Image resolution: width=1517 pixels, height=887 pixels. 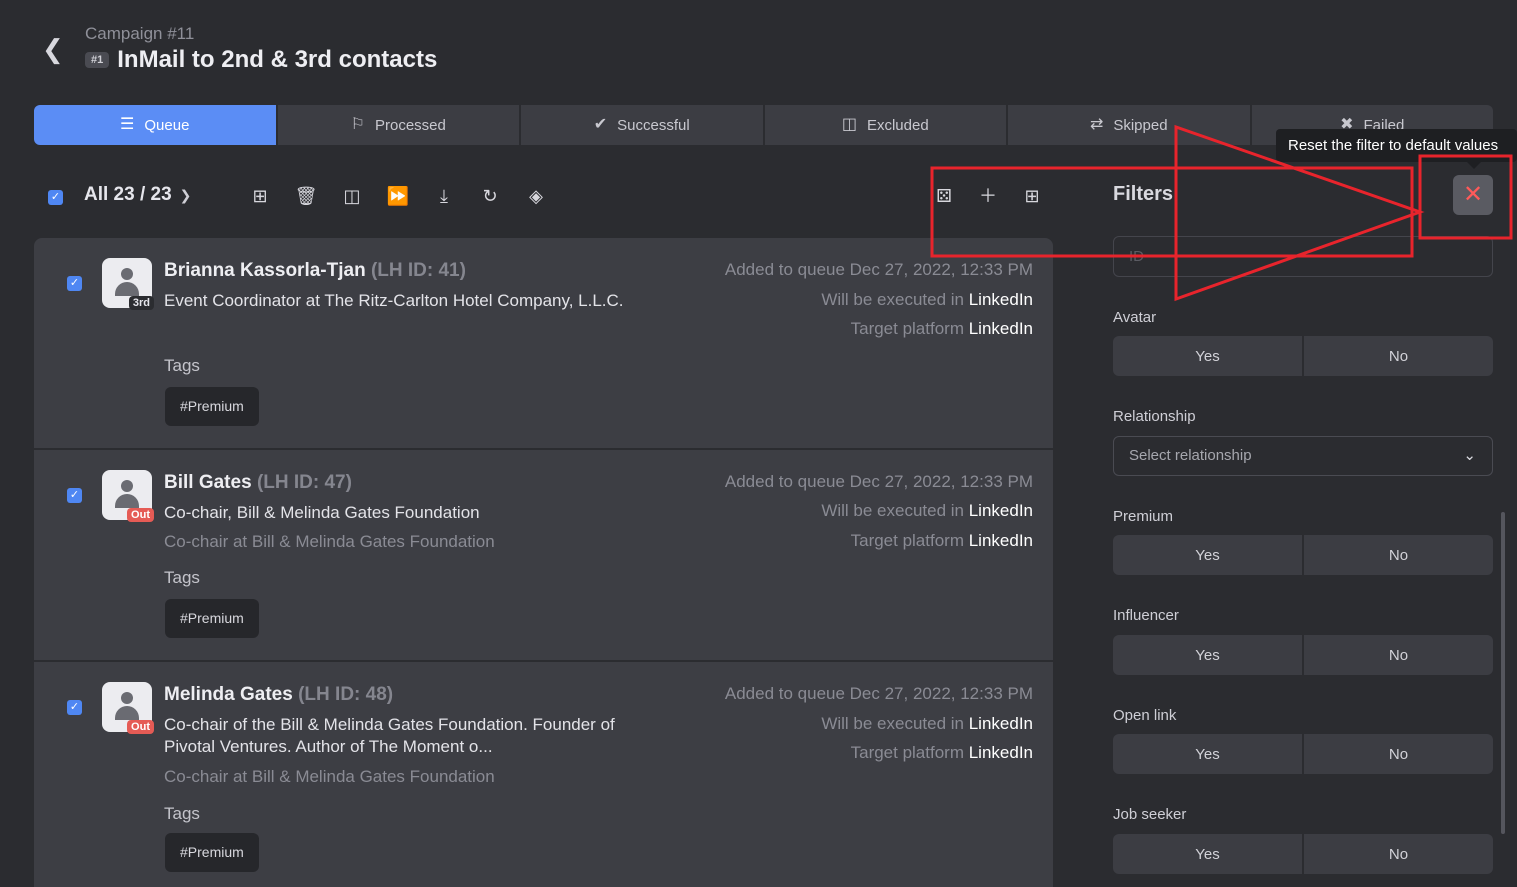 What do you see at coordinates (1303, 854) in the screenshot?
I see `job-seeker-filter-toggle: Yes No` at bounding box center [1303, 854].